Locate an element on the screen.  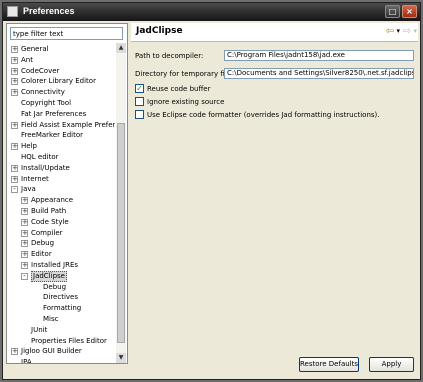
forward-arrow-icon: ⇨ is located at coordinates (407, 31).